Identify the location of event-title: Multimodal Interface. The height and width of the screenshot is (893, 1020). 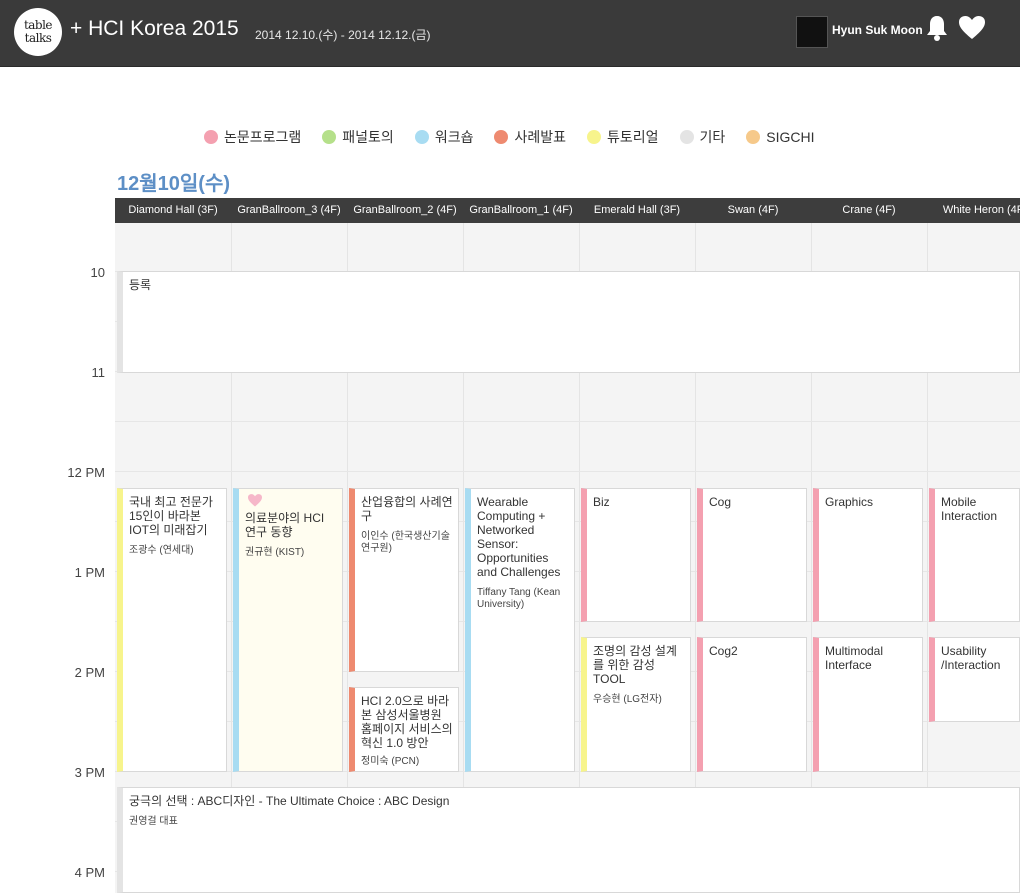
(854, 658).